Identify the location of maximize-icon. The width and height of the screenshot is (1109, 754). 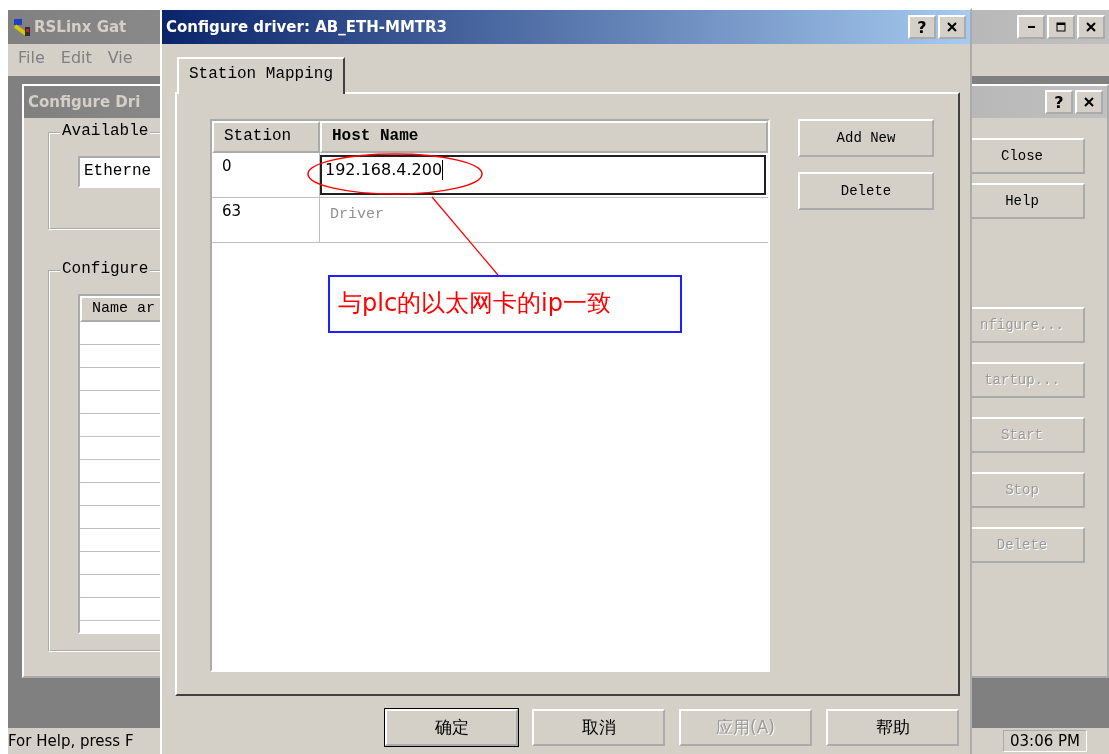
(1061, 27).